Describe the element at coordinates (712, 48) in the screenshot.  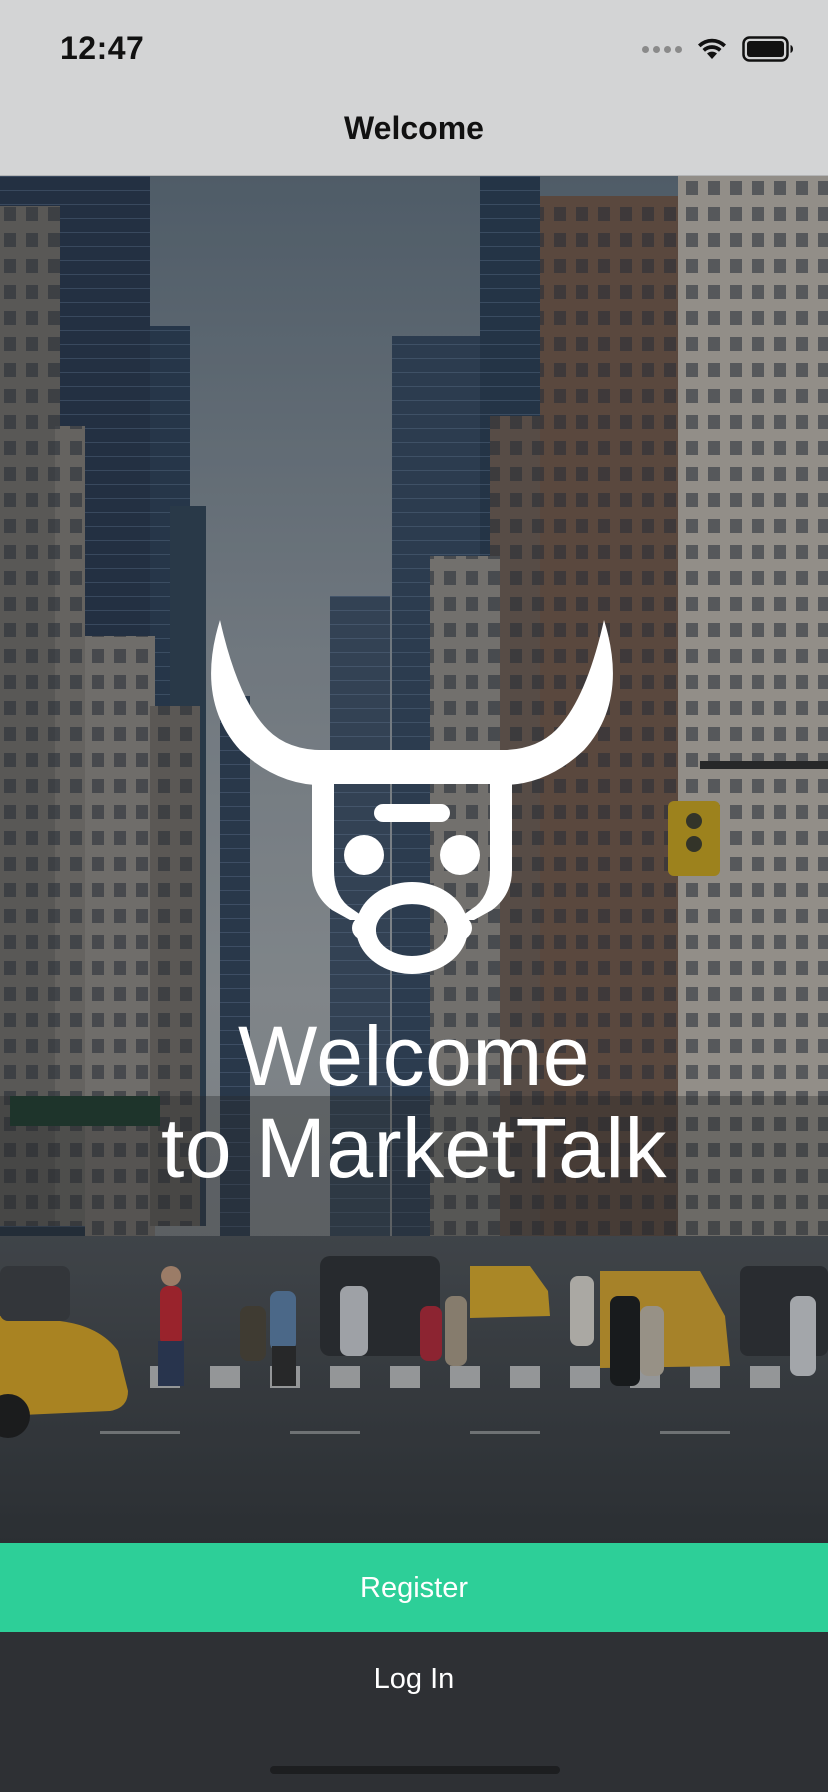
I see `wifi-icon` at that location.